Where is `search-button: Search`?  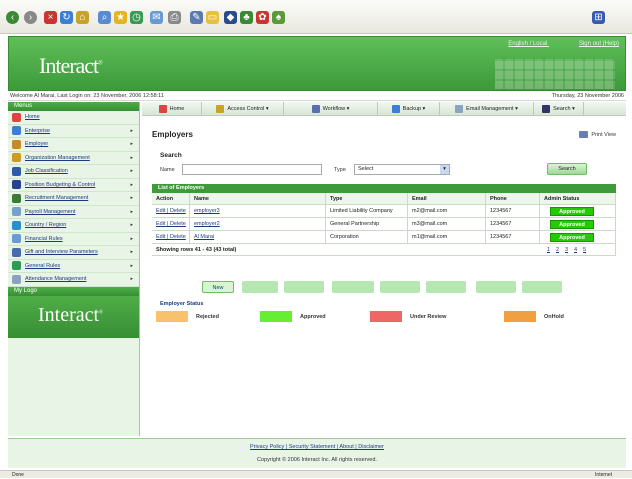
search-button: Search is located at coordinates (567, 169).